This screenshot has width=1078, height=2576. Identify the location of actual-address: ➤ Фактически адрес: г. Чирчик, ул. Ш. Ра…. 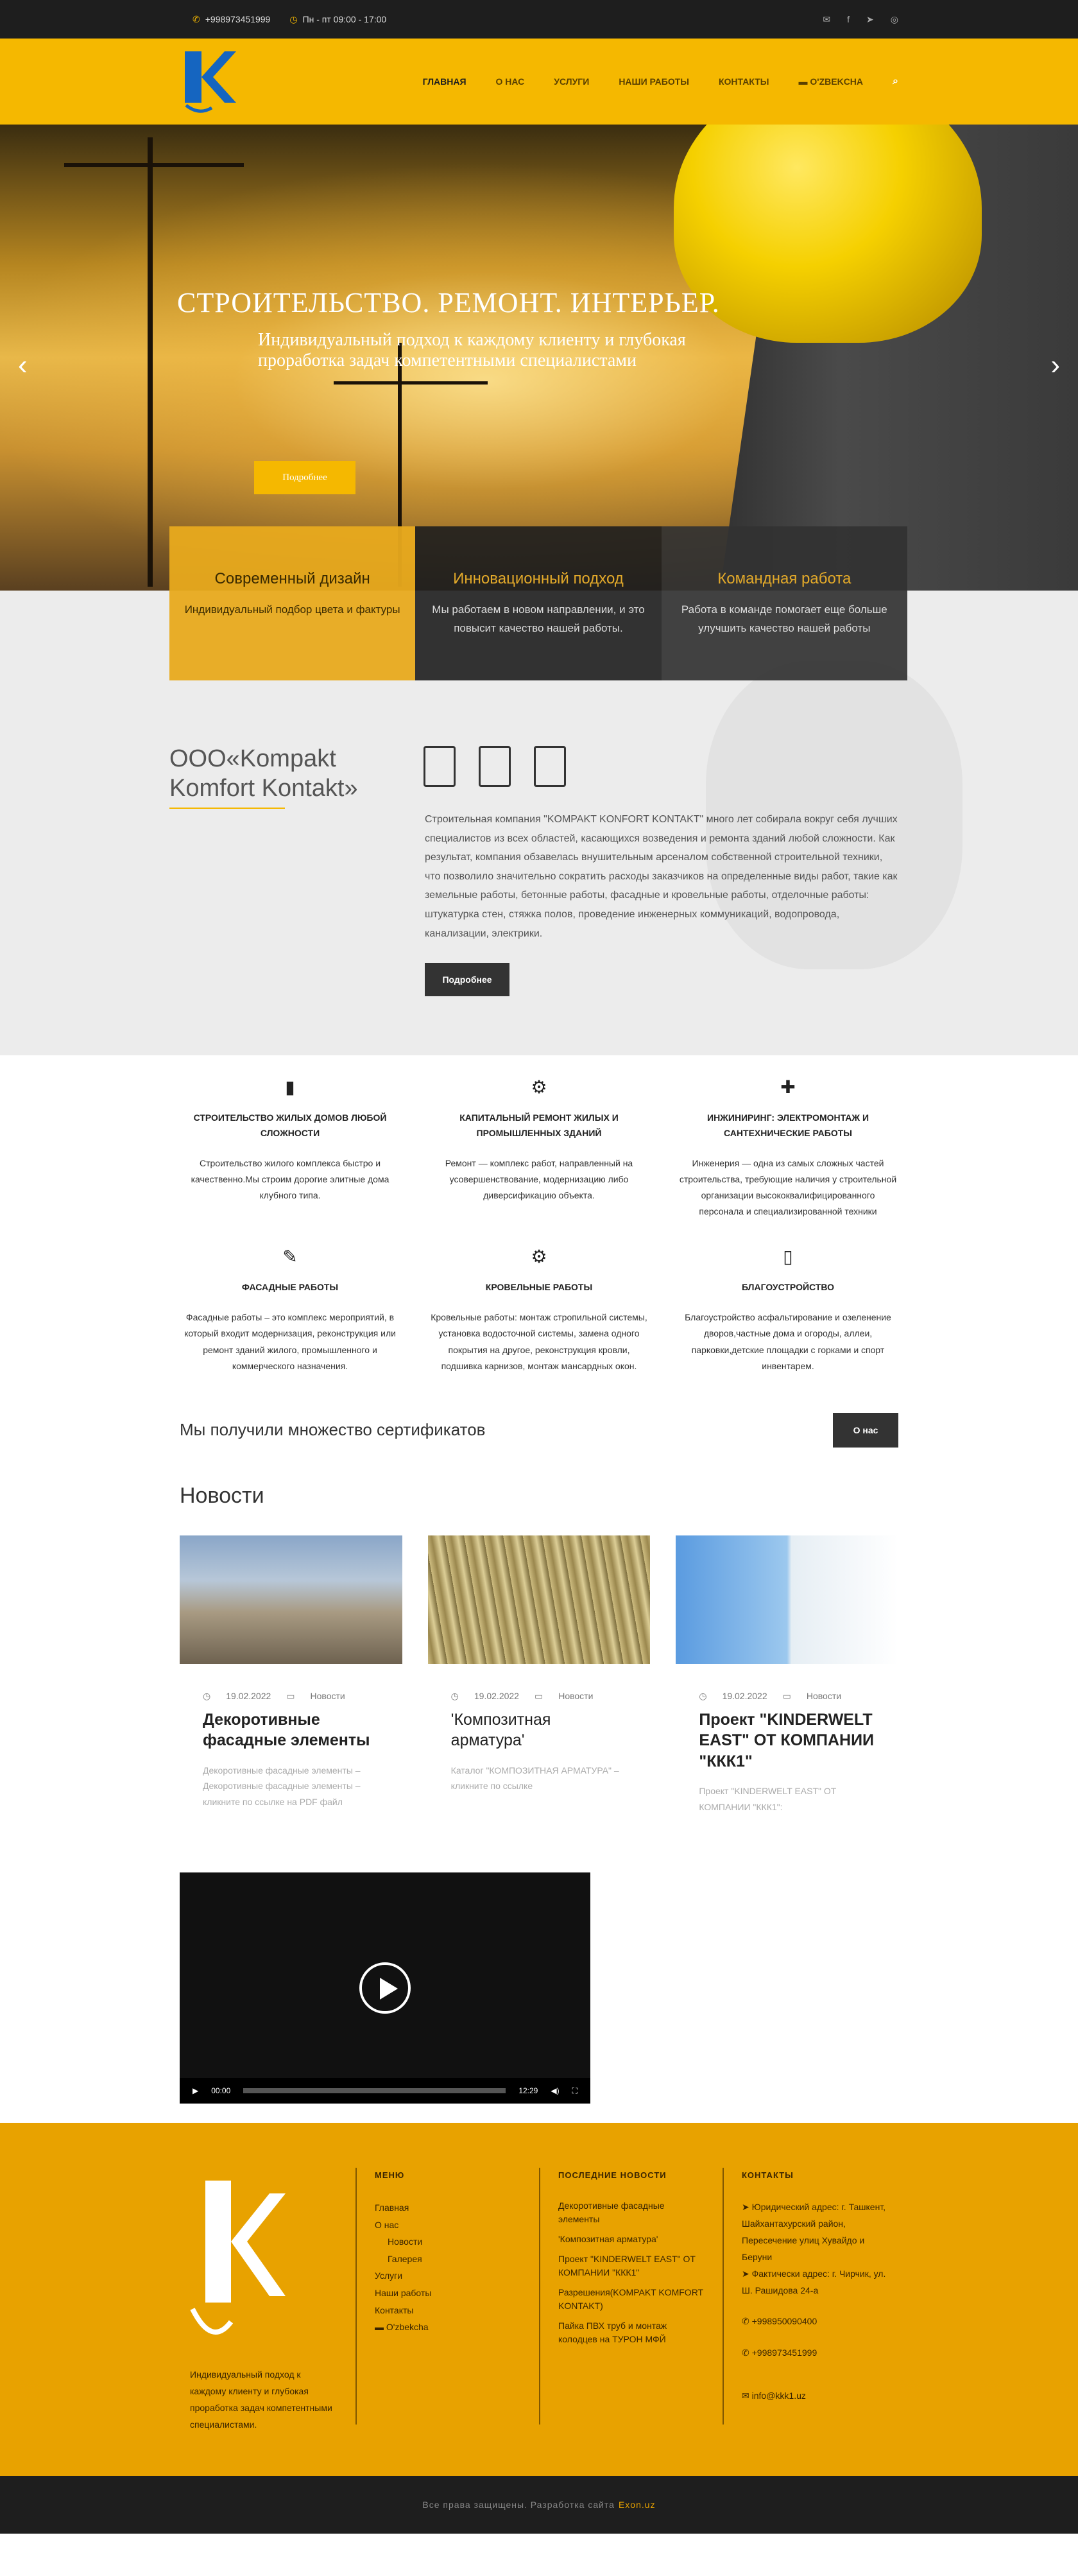
(816, 2282).